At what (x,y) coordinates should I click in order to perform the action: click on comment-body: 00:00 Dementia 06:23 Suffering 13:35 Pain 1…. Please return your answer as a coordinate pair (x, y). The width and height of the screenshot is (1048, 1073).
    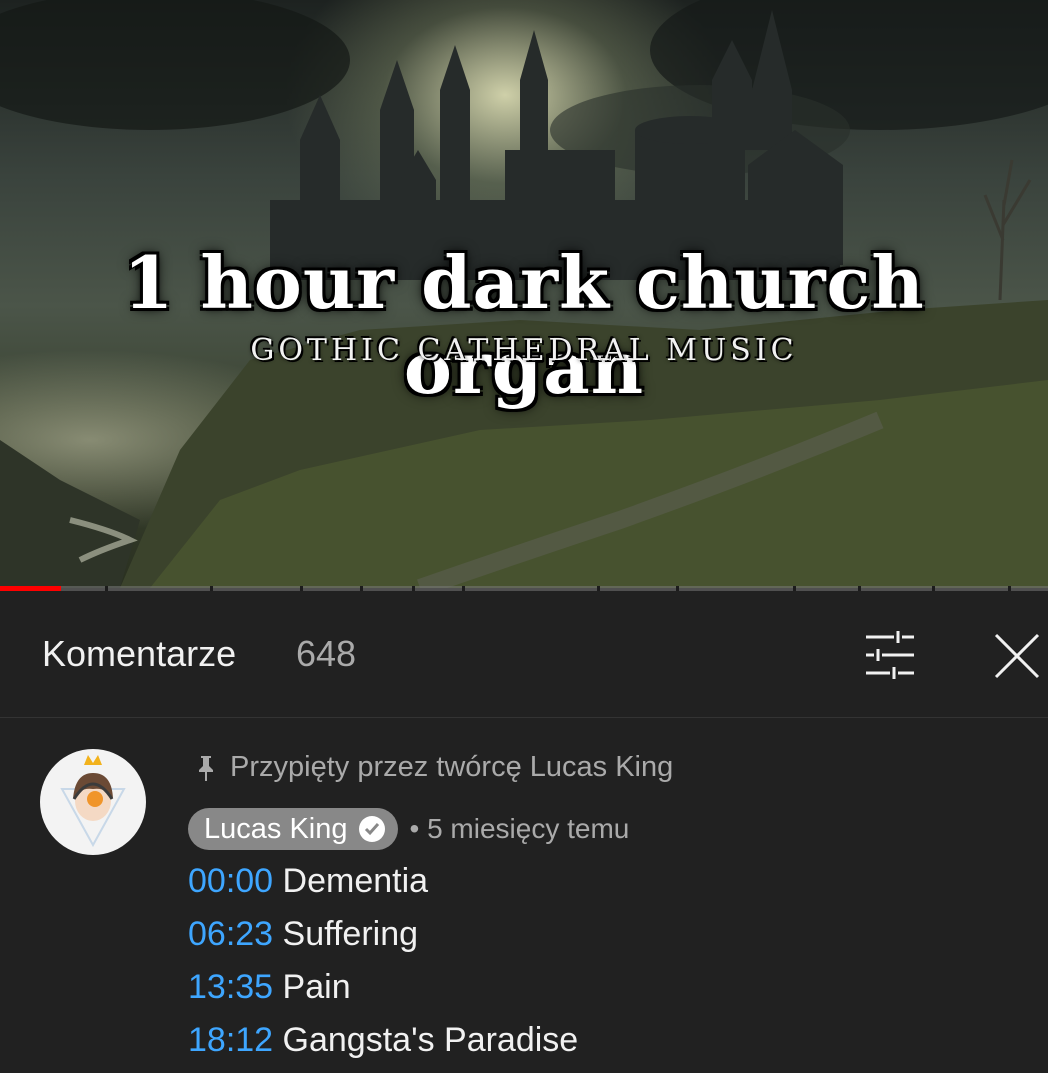
    Looking at the image, I should click on (383, 967).